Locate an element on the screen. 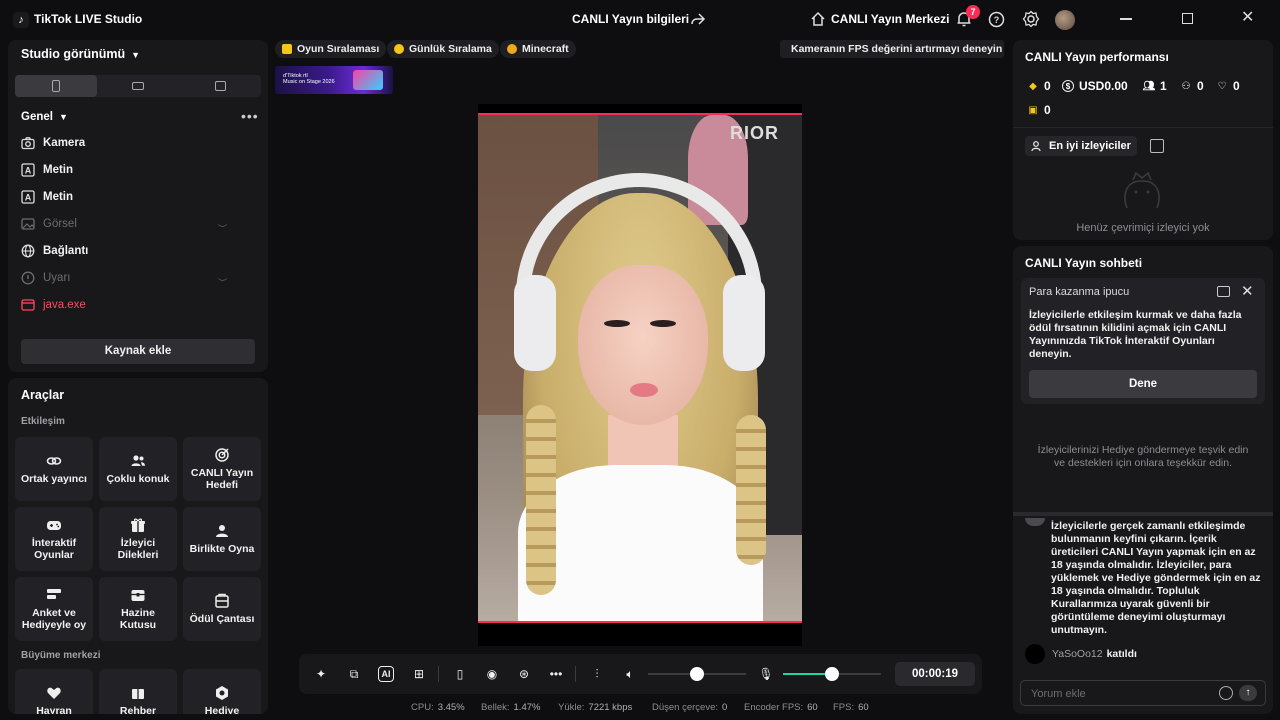  more-icon: ••• is located at coordinates (556, 674).